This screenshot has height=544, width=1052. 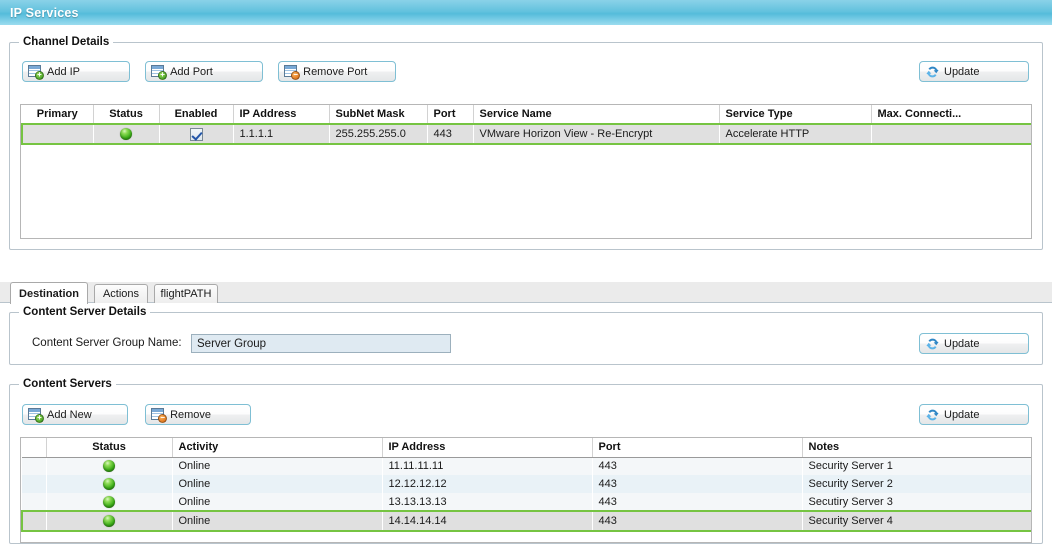 What do you see at coordinates (596, 115) in the screenshot?
I see `column-header-service-name: Service Name` at bounding box center [596, 115].